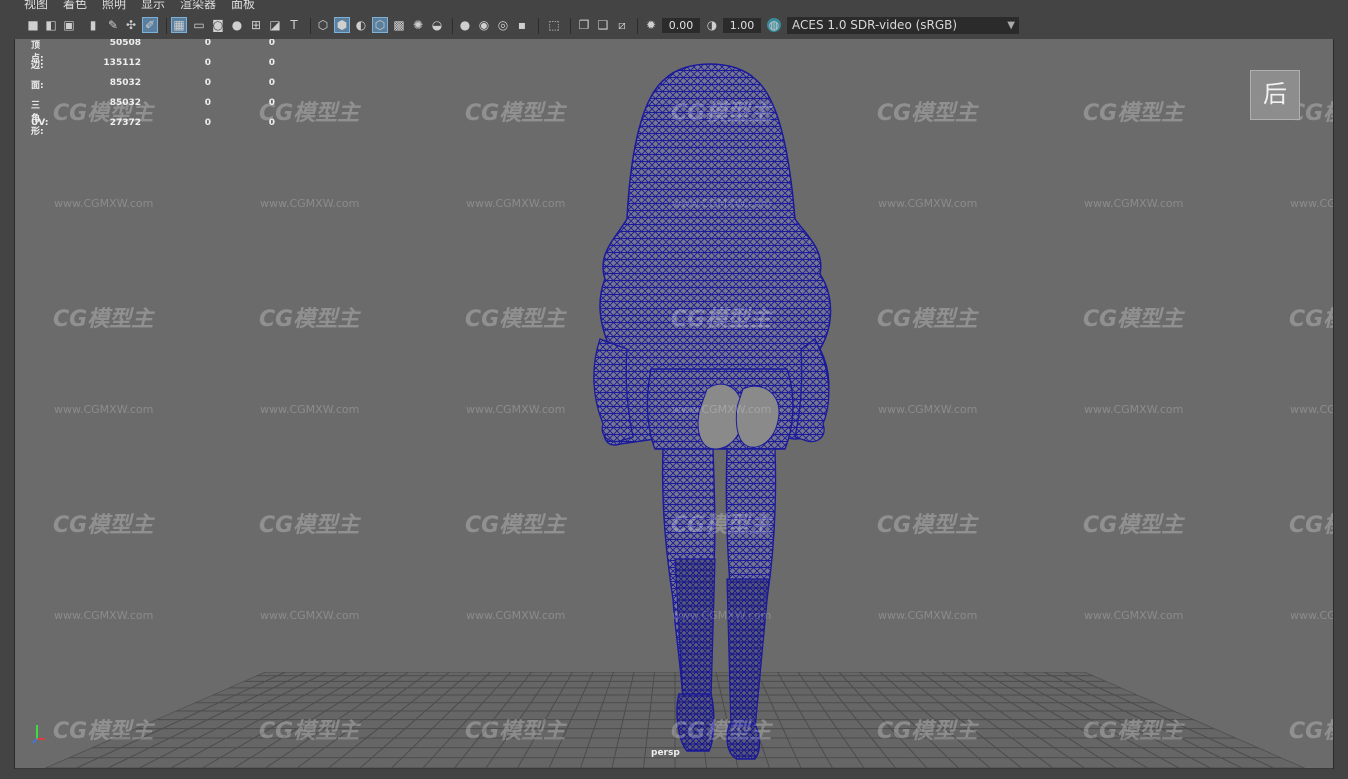 The image size is (1348, 779). Describe the element at coordinates (218, 25) in the screenshot. I see `resolution-gate-icon: ◙` at that location.